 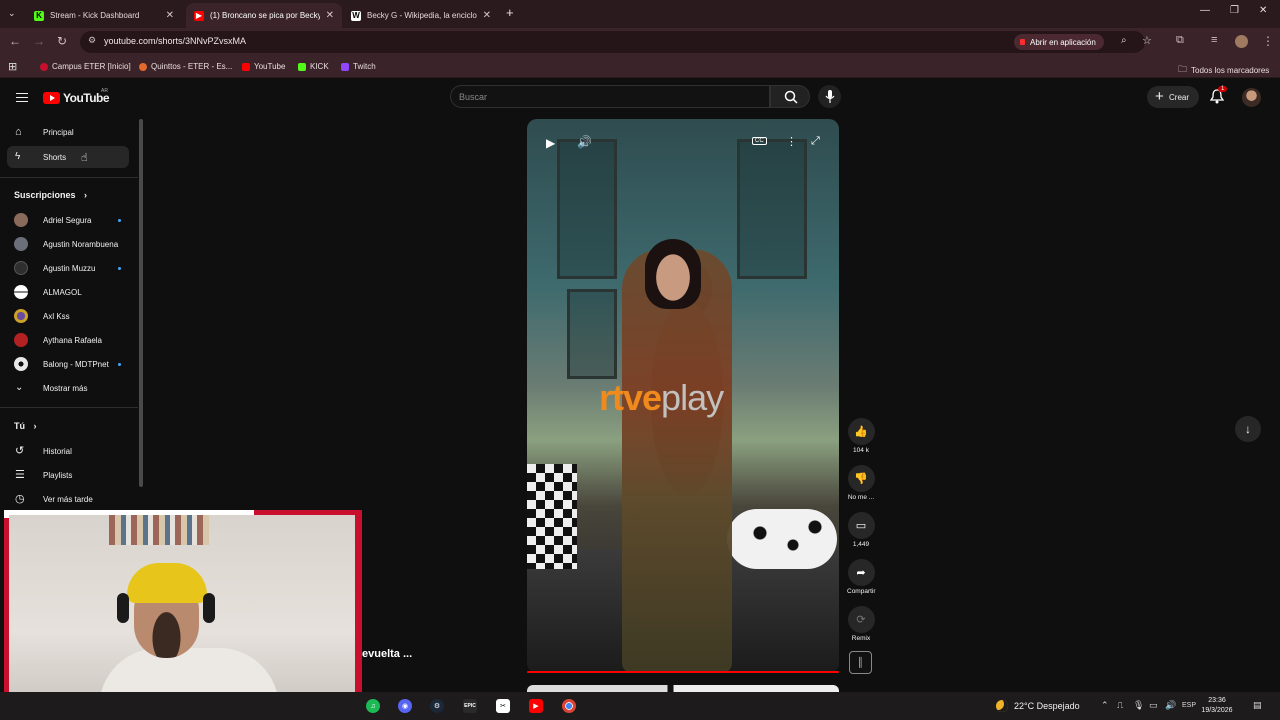 What do you see at coordinates (14, 14) in the screenshot?
I see `tab-search-button: ⌄` at bounding box center [14, 14].